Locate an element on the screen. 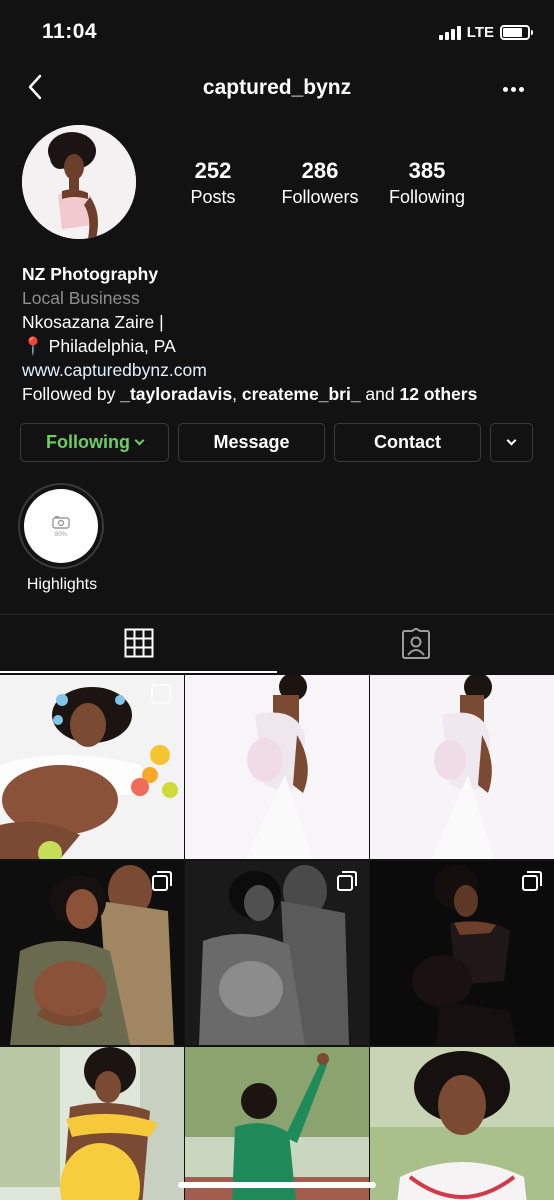 The width and height of the screenshot is (554, 1200). followers-count: 286 is located at coordinates (320, 170).